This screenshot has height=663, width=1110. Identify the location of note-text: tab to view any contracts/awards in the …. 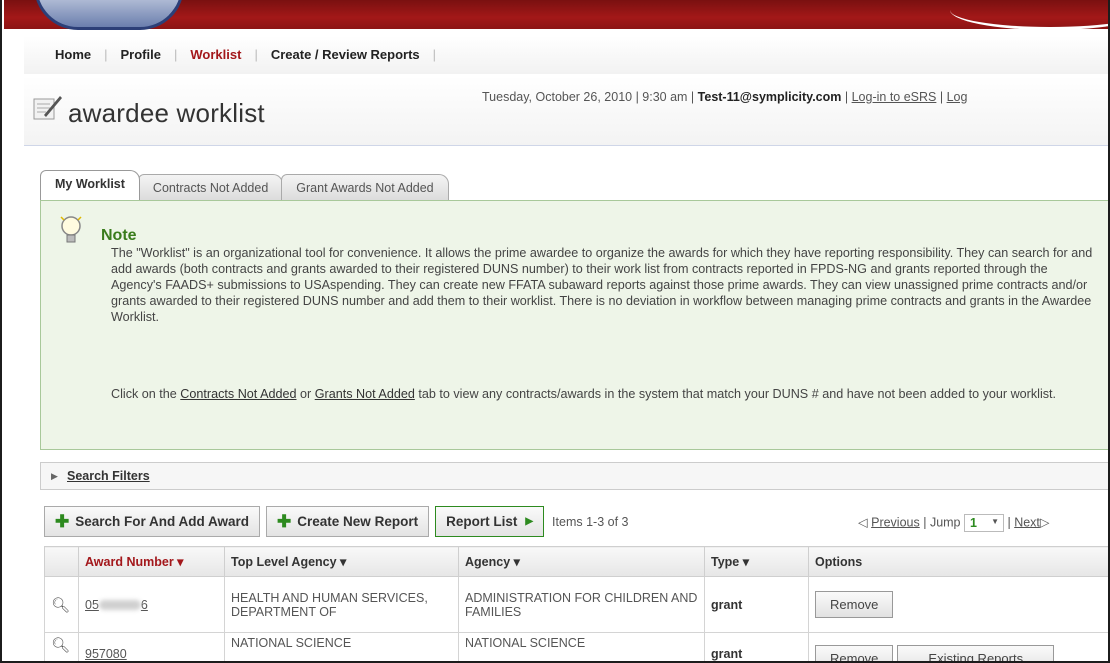
(735, 394).